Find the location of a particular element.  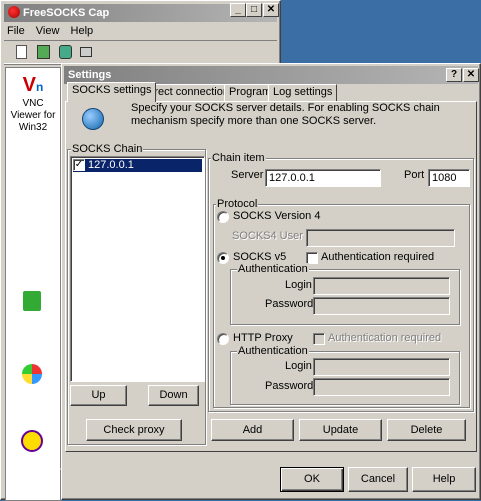

http-proxy-label: HTTP Proxy is located at coordinates (263, 338).